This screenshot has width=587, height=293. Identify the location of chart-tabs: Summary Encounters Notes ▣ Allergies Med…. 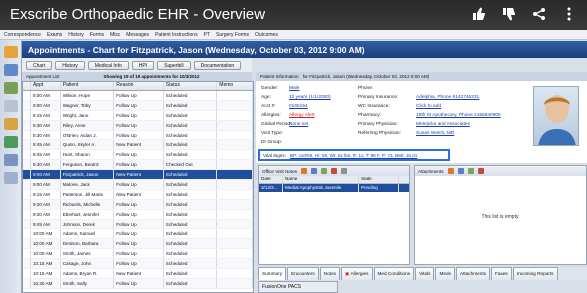
(422, 273).